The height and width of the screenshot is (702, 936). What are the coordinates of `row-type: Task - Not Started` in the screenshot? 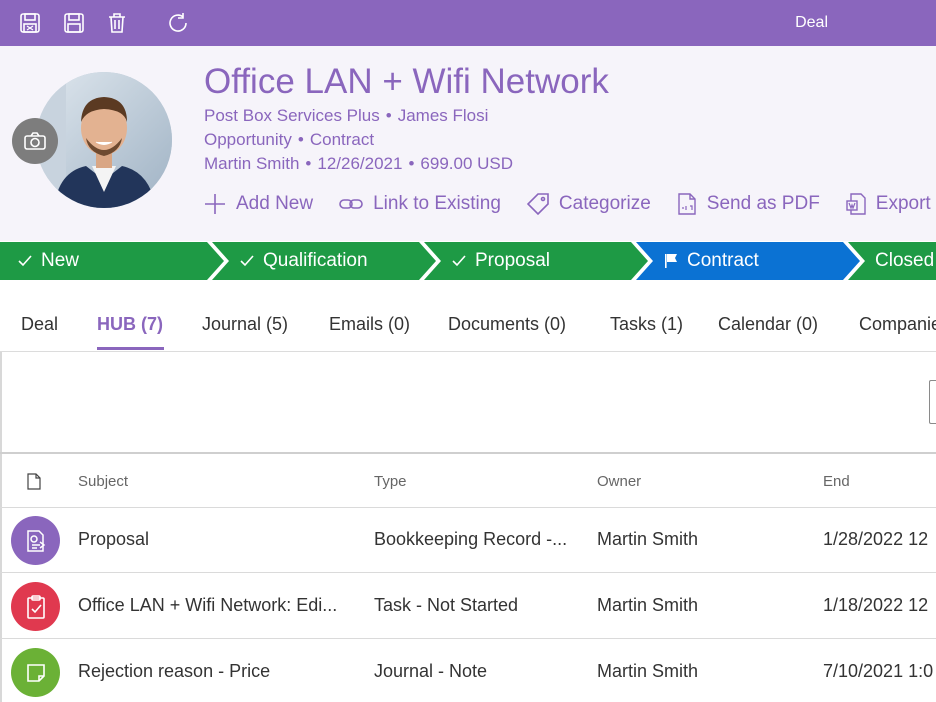 It's located at (446, 605).